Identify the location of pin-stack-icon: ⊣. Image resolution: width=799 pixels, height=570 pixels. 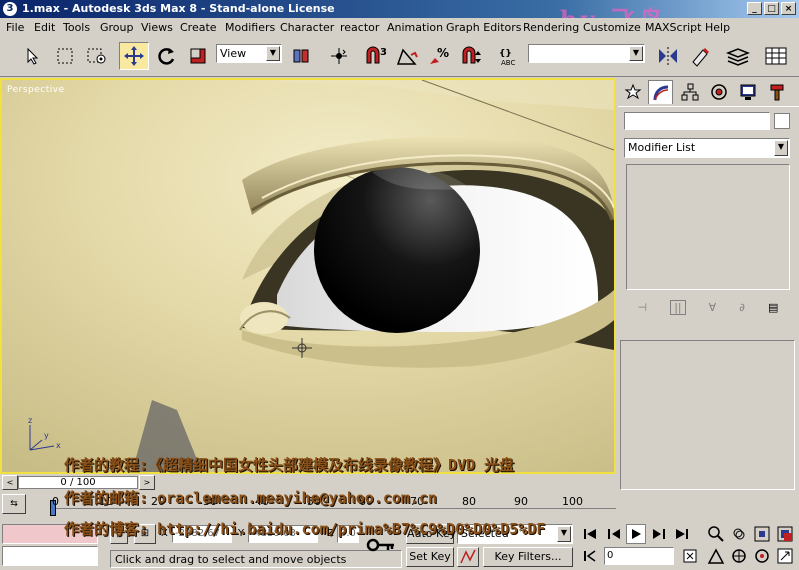
(643, 307).